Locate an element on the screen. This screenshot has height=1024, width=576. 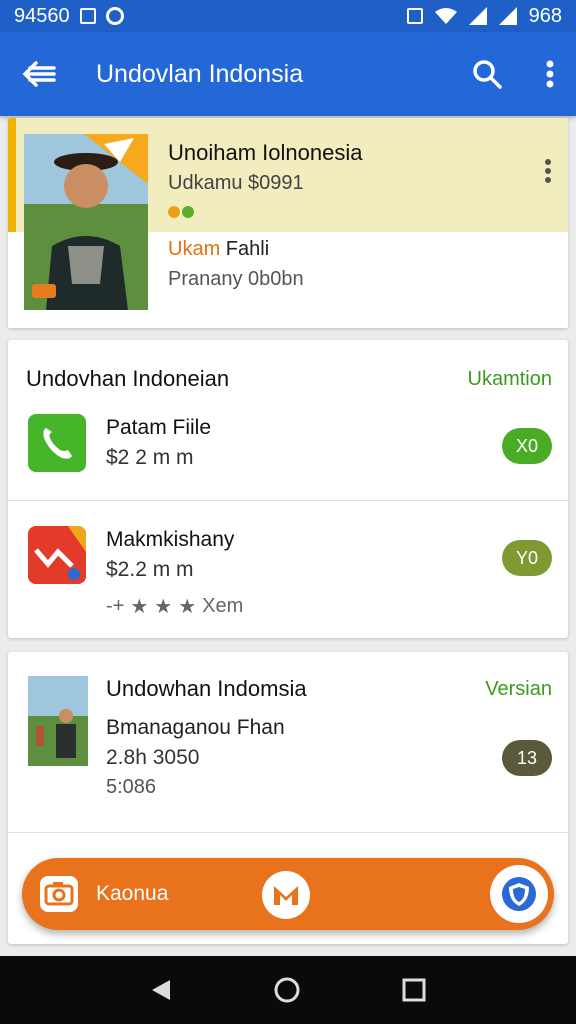
signal-icon is located at coordinates (477, 16).